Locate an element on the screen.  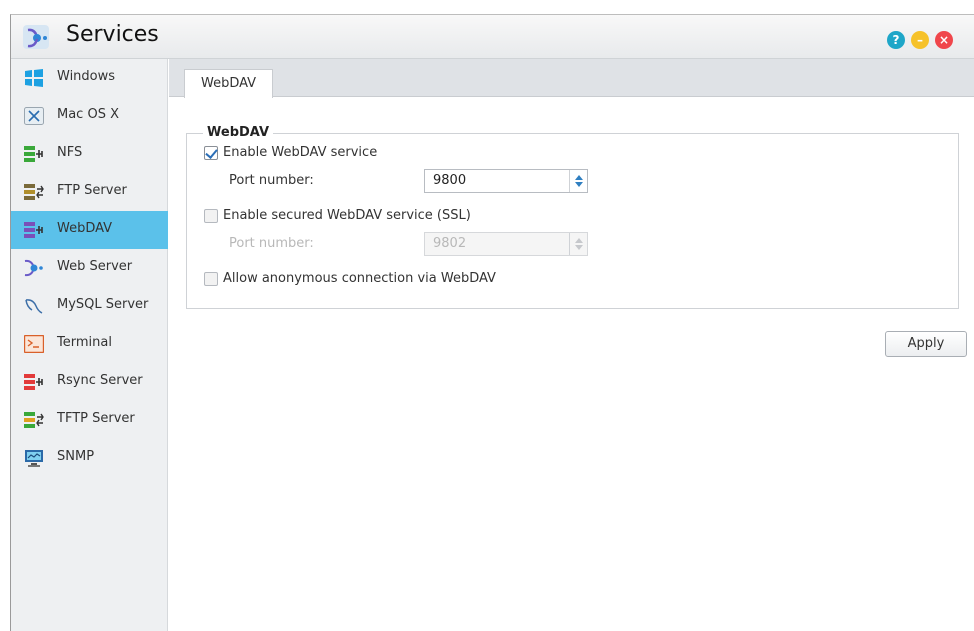
nfs-icon is located at coordinates (34, 154).